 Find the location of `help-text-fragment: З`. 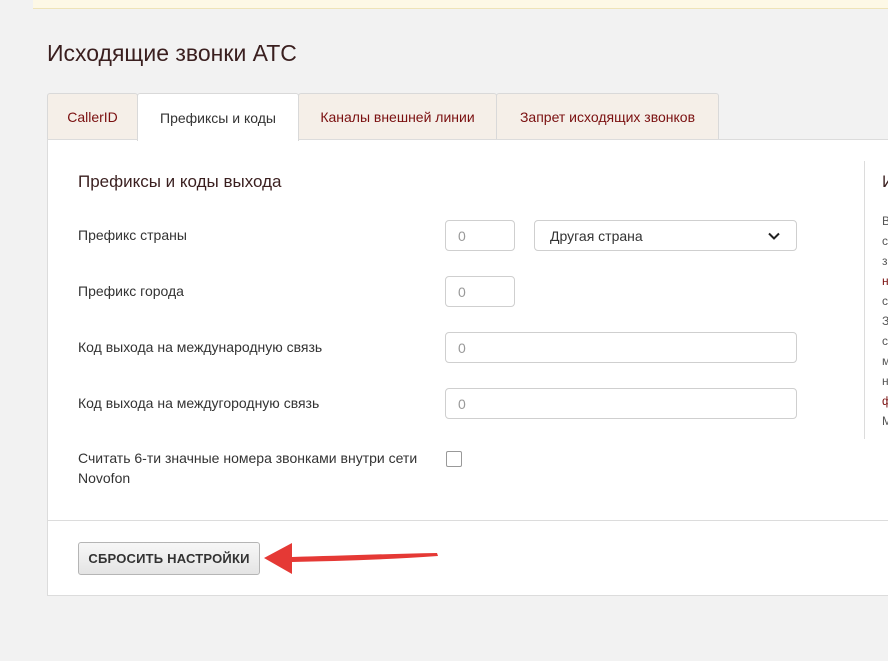

help-text-fragment: З is located at coordinates (885, 321).